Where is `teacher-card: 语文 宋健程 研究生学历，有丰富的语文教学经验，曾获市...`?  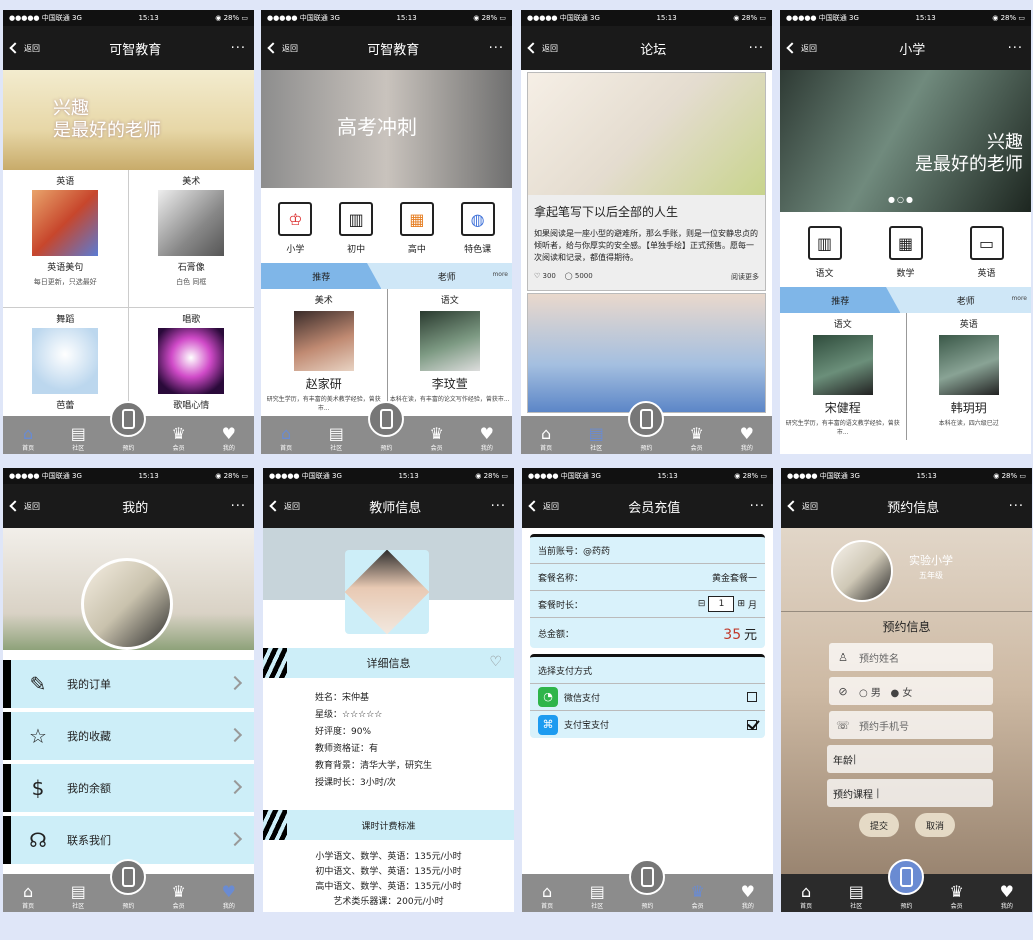 teacher-card: 语文 宋健程 研究生学历，有丰富的语文教学经验，曾获市... is located at coordinates (843, 376).